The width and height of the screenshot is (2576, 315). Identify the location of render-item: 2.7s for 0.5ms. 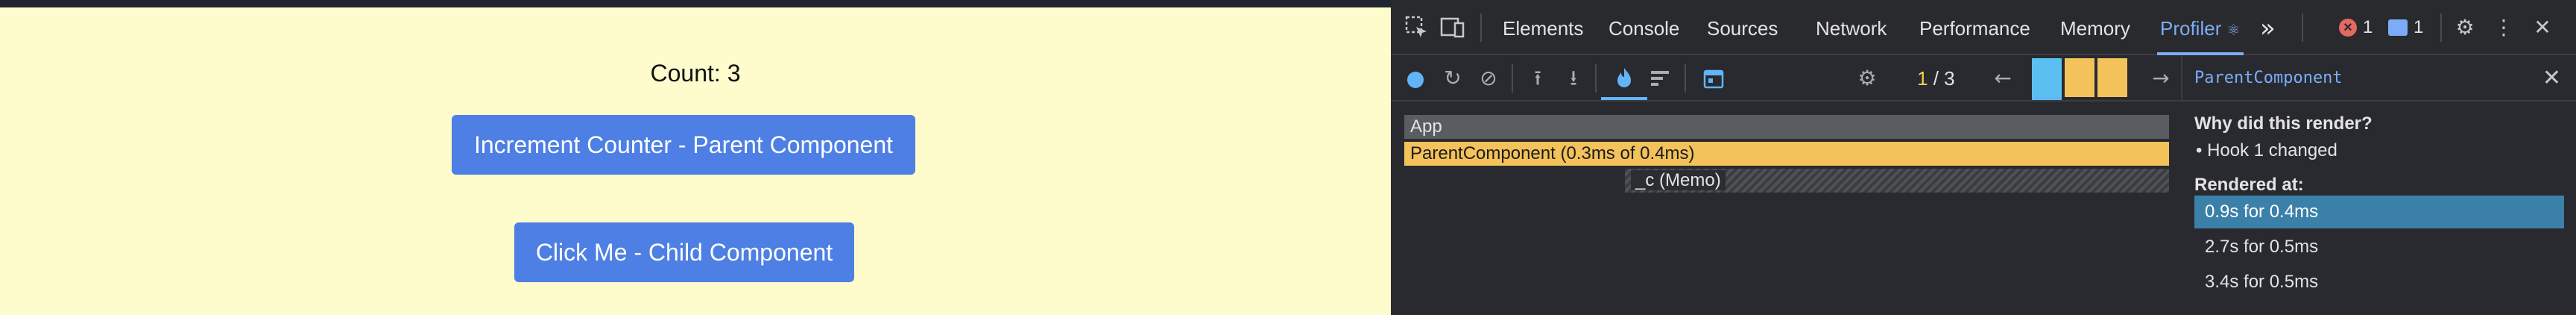
(2379, 247).